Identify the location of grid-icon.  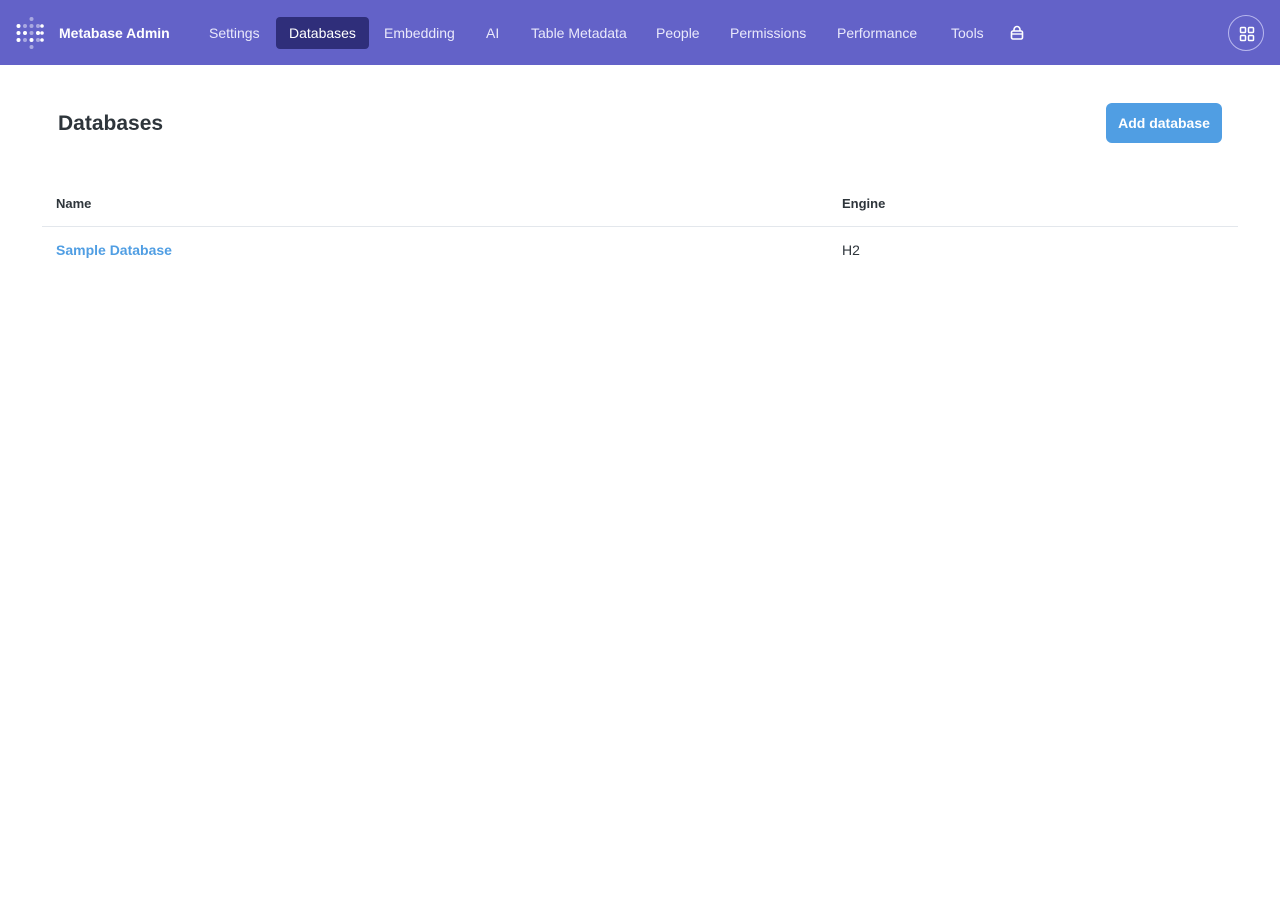
(1247, 34).